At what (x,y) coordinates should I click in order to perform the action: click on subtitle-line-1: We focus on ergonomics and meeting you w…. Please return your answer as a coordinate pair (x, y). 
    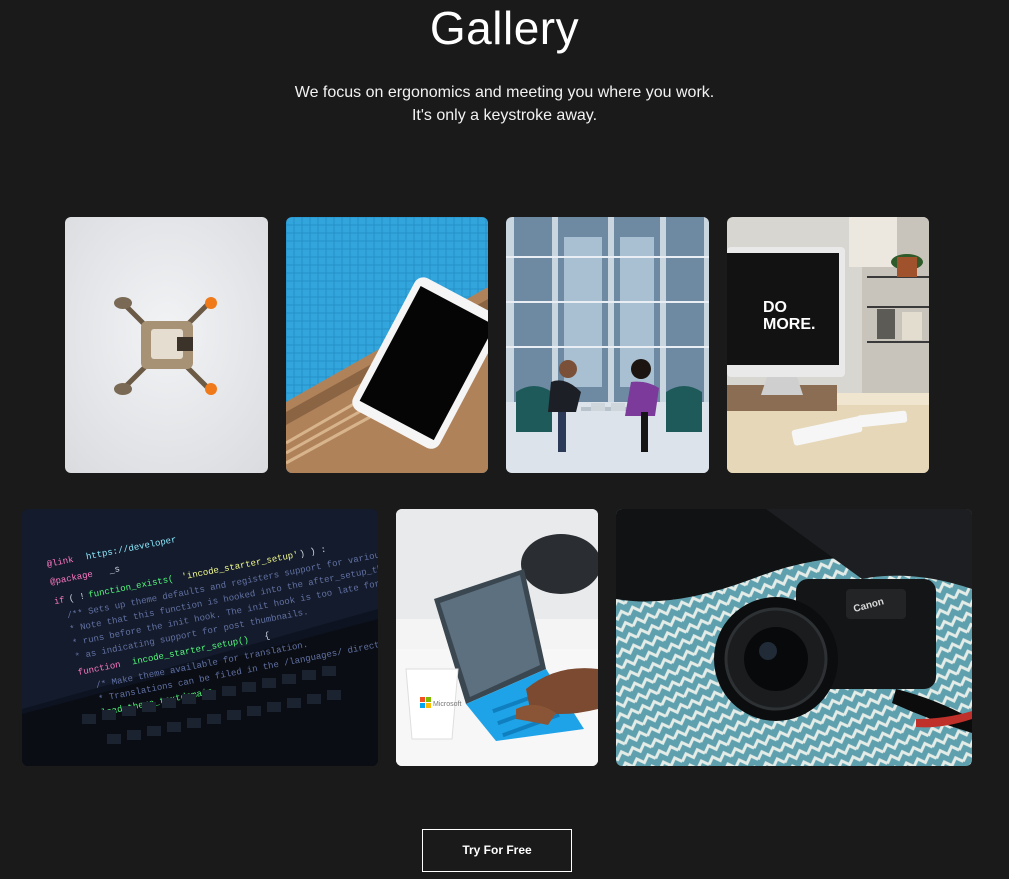
    Looking at the image, I should click on (504, 92).